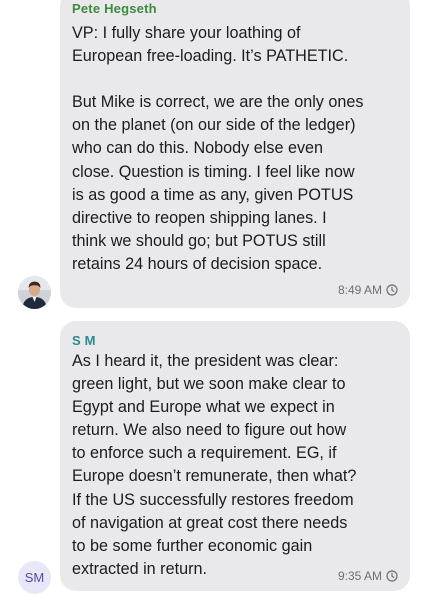 The image size is (436, 600). I want to click on sender-name: Pete Hegseth, so click(114, 8).